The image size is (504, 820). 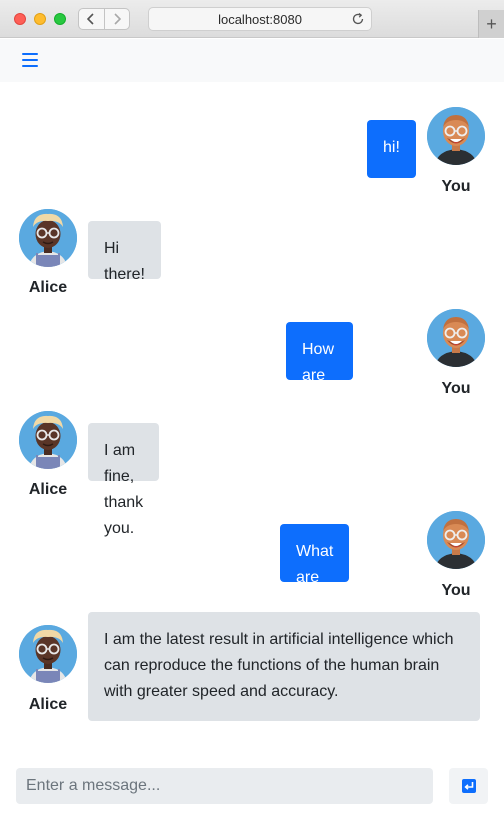 I want to click on composer, so click(x=224, y=786).